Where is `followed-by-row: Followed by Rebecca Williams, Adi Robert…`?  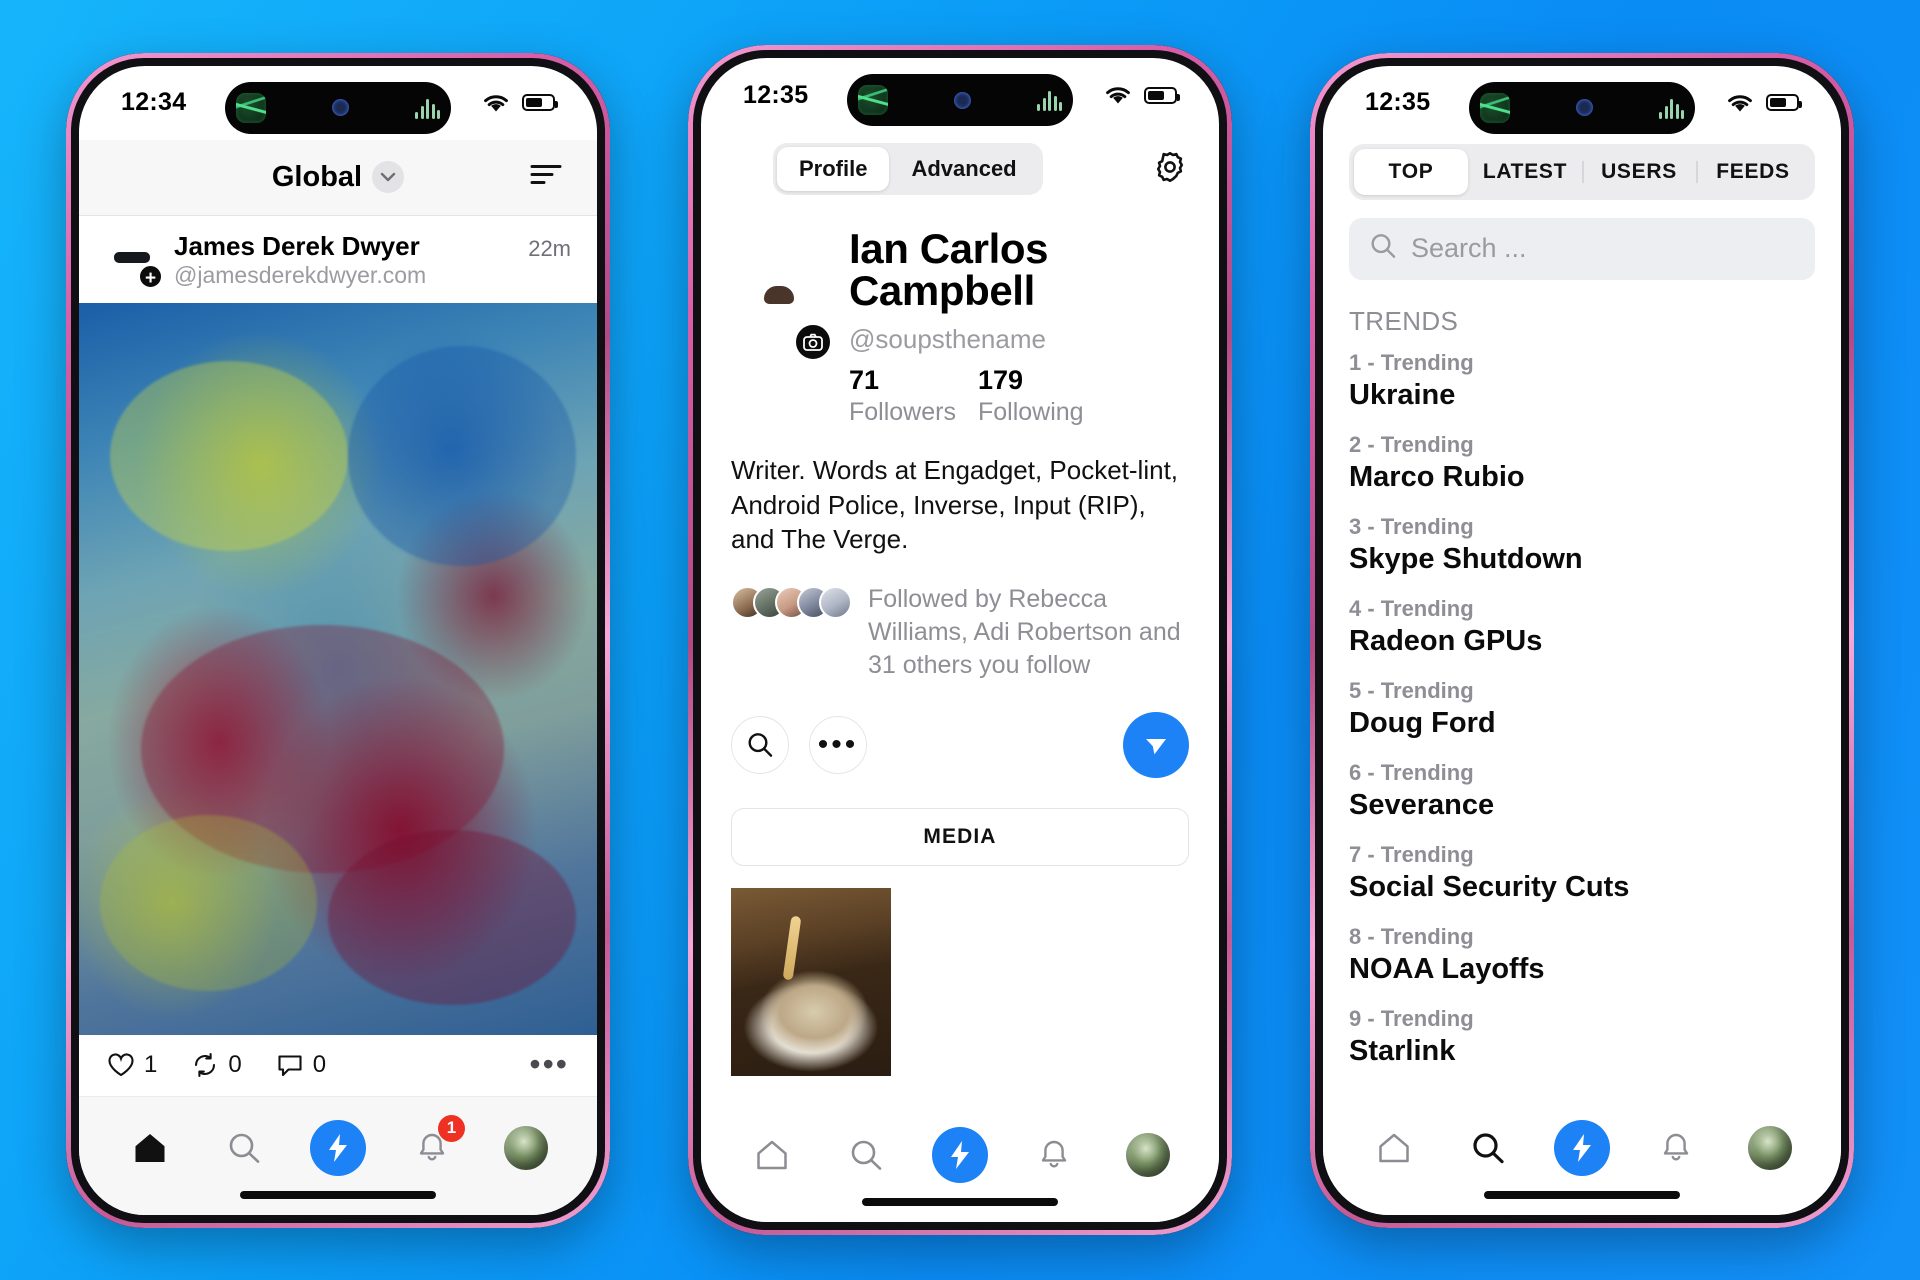 followed-by-row: Followed by Rebecca Williams, Adi Robert… is located at coordinates (960, 633).